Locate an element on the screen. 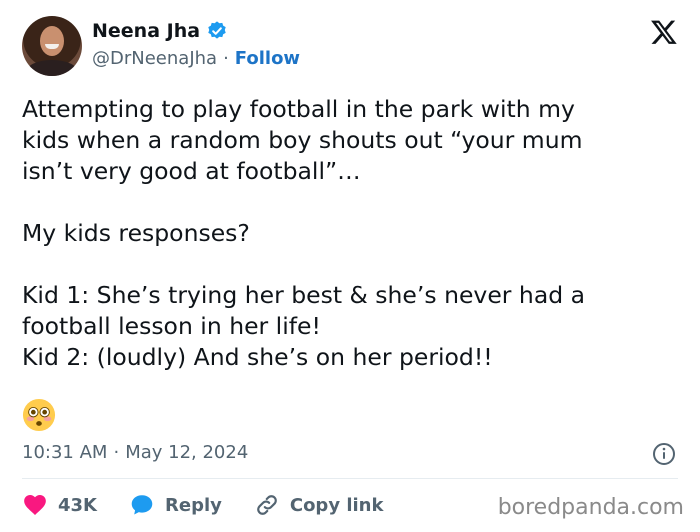 The width and height of the screenshot is (700, 532). speech-bubble-icon is located at coordinates (142, 505).